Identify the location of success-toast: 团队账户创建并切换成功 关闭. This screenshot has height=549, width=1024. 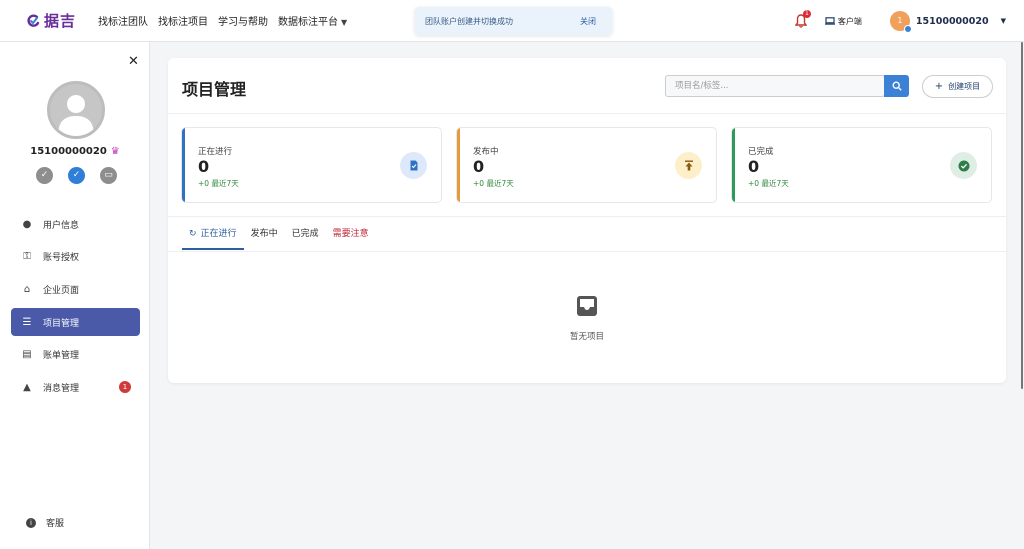
(513, 21).